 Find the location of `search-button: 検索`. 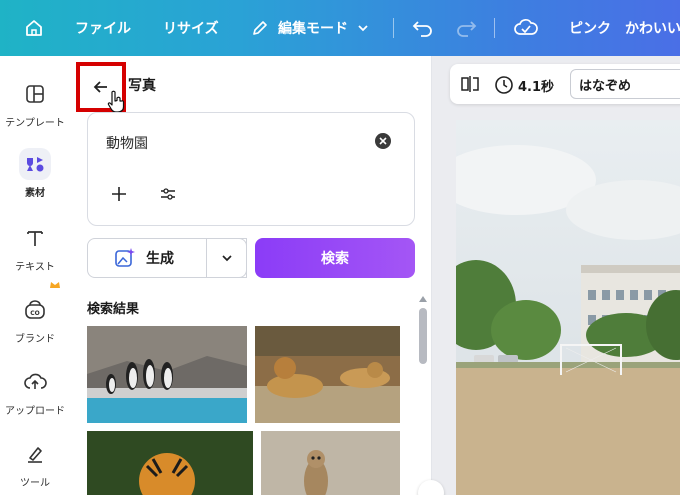

search-button: 検索 is located at coordinates (335, 258).